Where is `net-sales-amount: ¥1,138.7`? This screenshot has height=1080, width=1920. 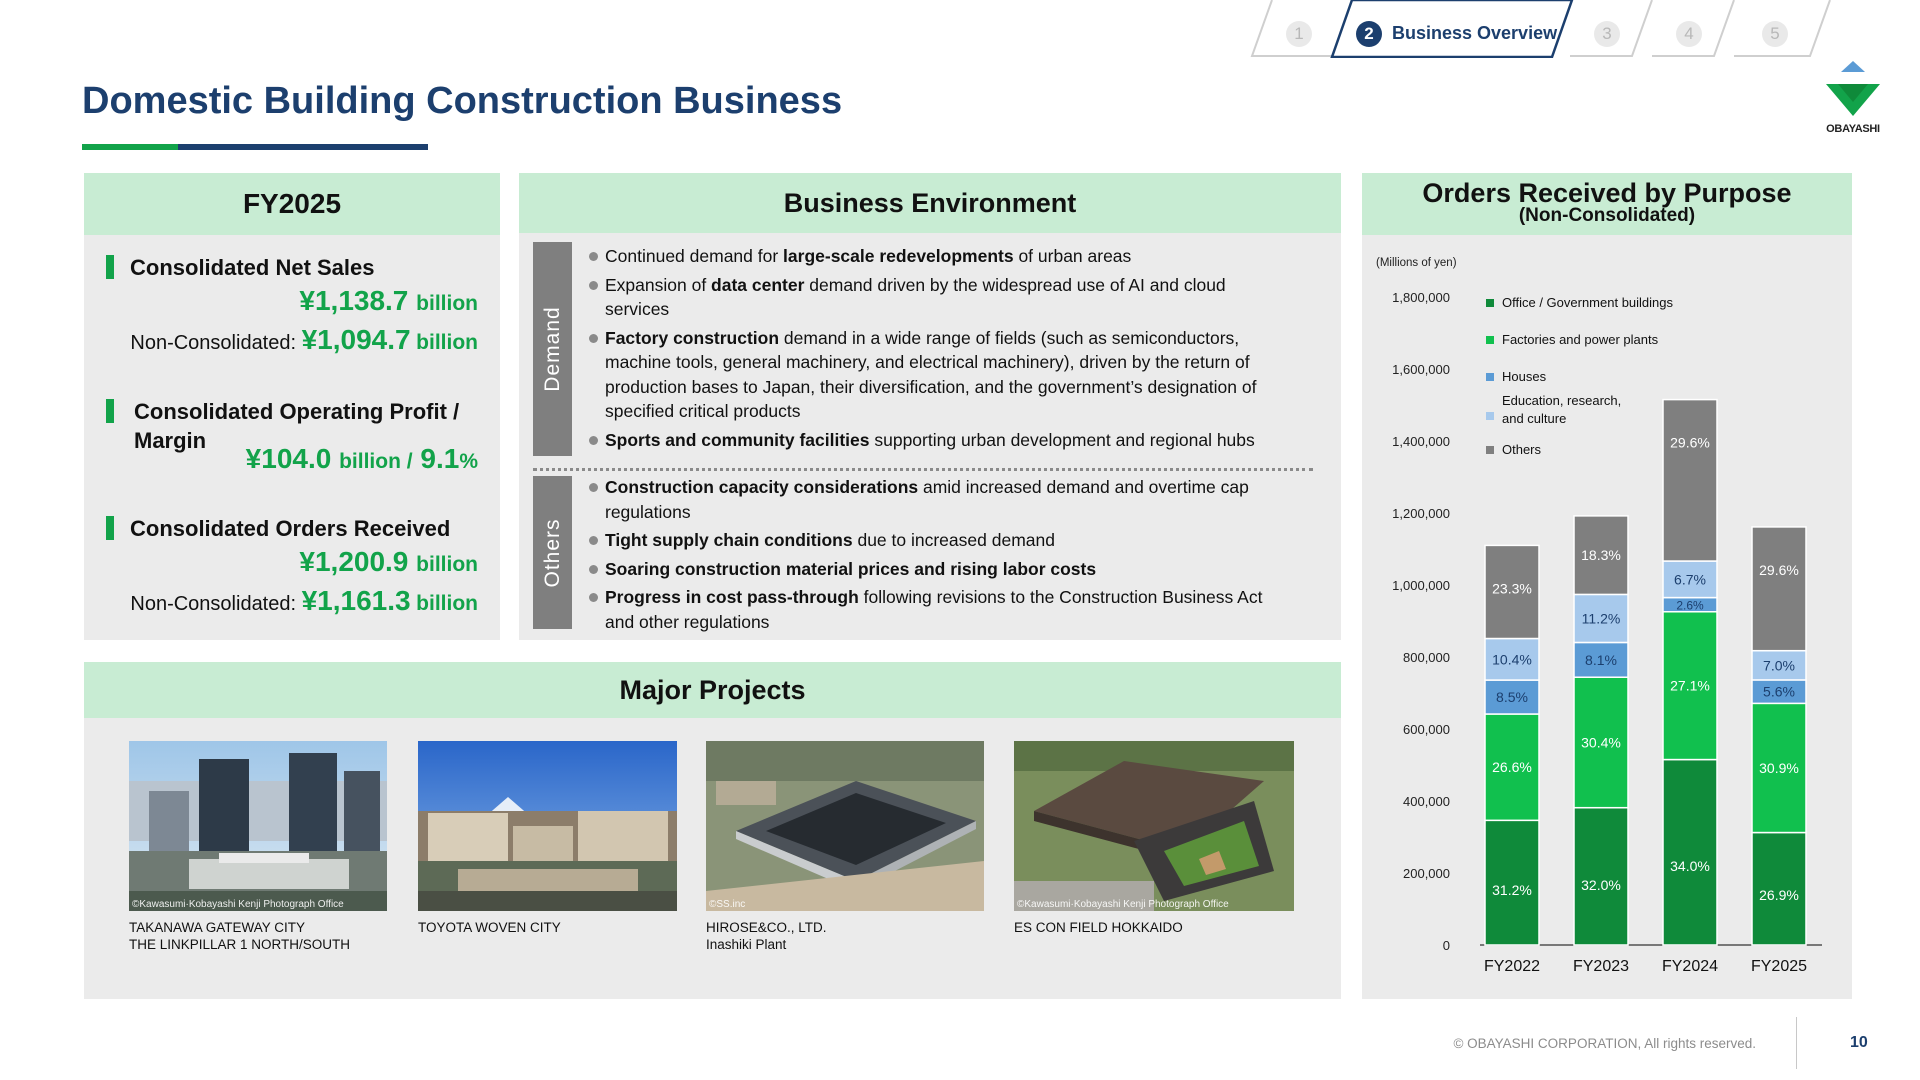 net-sales-amount: ¥1,138.7 is located at coordinates (354, 300).